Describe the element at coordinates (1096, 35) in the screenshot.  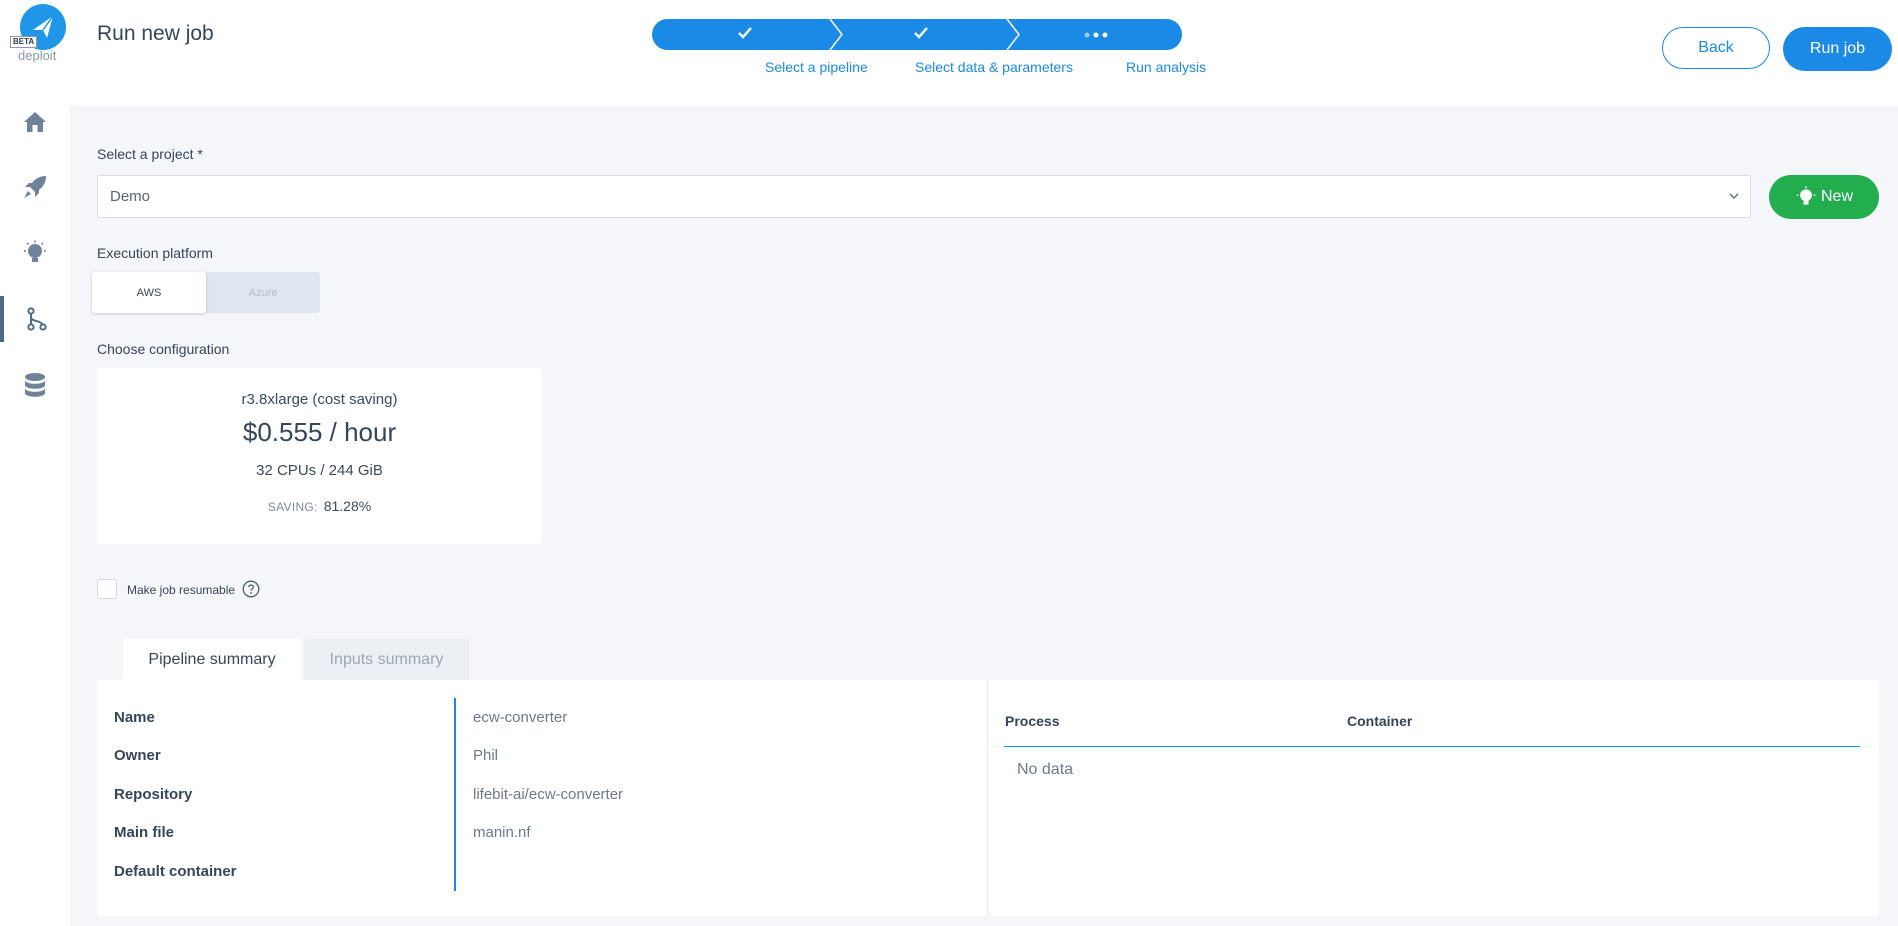
I see `loading-dots-icon` at that location.